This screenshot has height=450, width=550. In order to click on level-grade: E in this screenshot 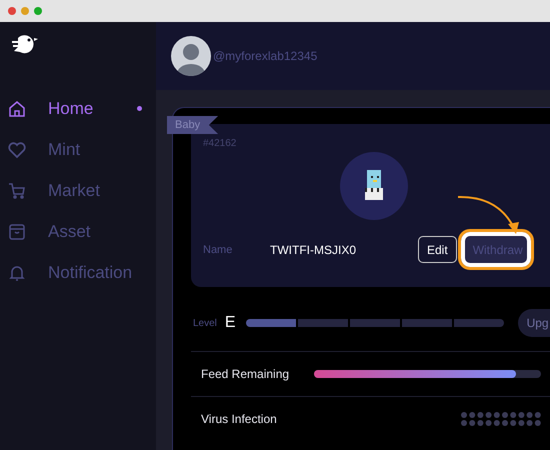, I will do `click(230, 323)`.